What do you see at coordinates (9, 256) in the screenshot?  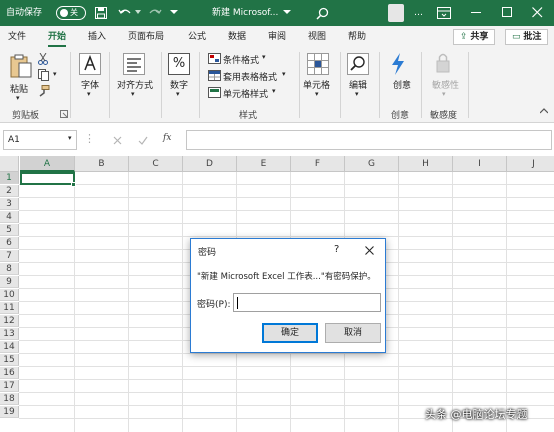 I see `row-header-7: 7` at bounding box center [9, 256].